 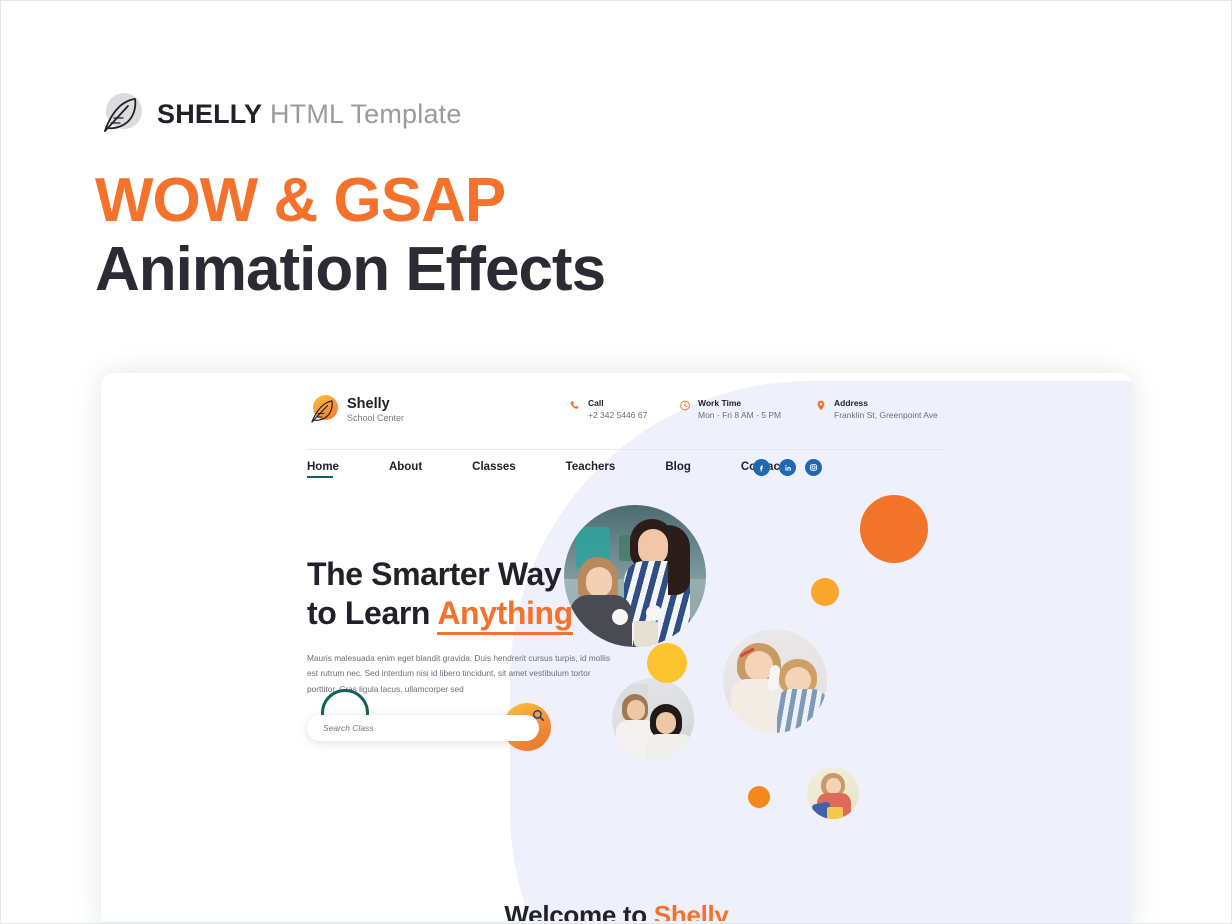 What do you see at coordinates (813, 467) in the screenshot?
I see `instagram-icon` at bounding box center [813, 467].